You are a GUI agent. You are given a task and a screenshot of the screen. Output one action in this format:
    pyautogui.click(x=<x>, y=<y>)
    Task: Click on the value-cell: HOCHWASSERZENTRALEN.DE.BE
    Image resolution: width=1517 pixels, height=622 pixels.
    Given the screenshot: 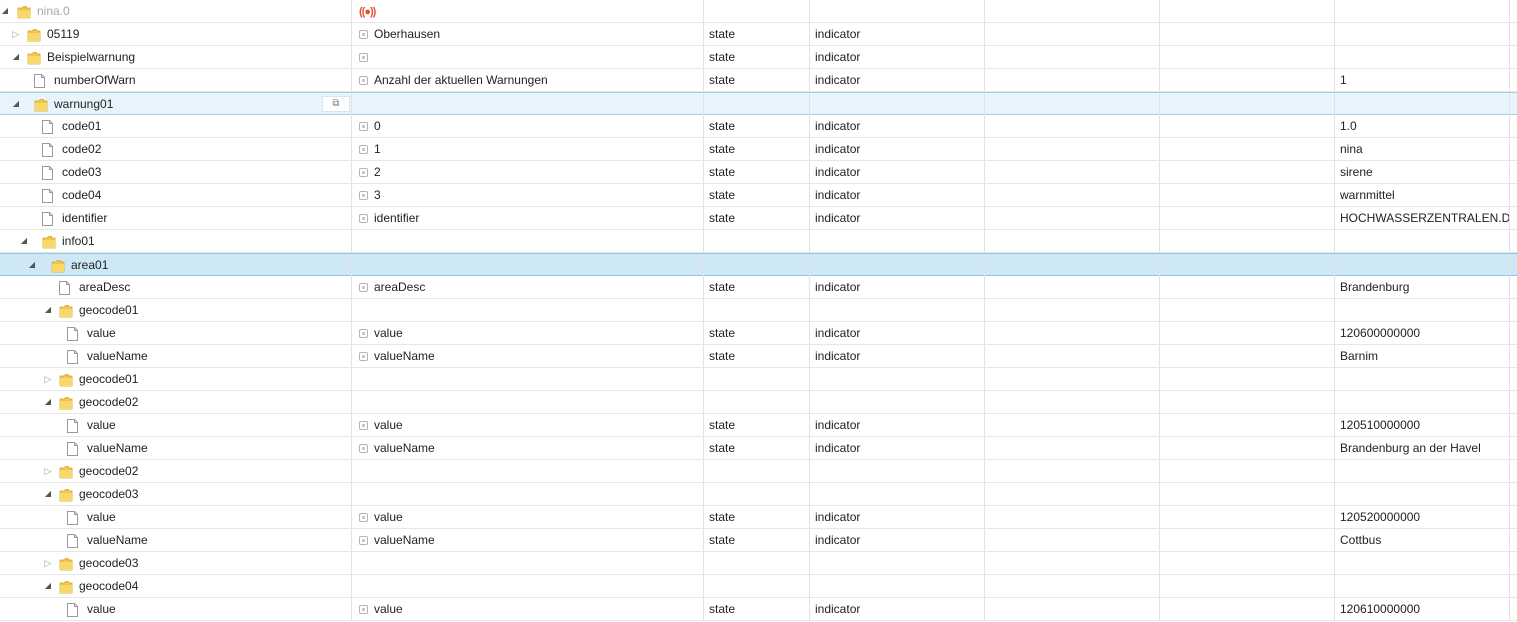 What is the action you would take?
    pyautogui.click(x=1422, y=218)
    